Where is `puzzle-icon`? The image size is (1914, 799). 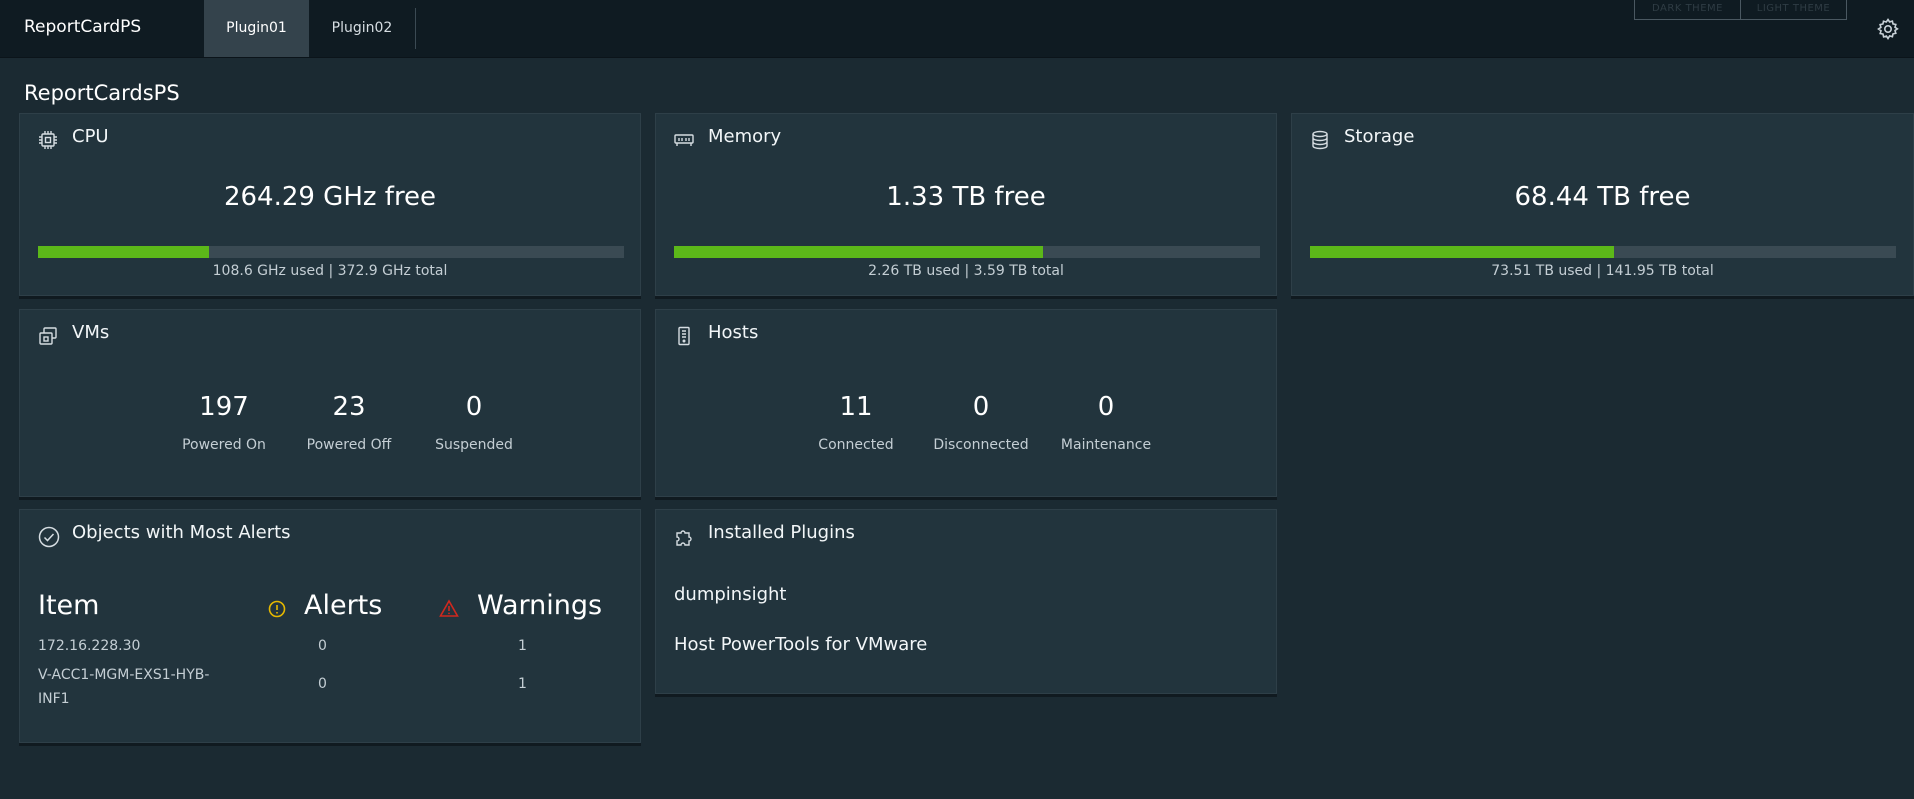 puzzle-icon is located at coordinates (684, 536).